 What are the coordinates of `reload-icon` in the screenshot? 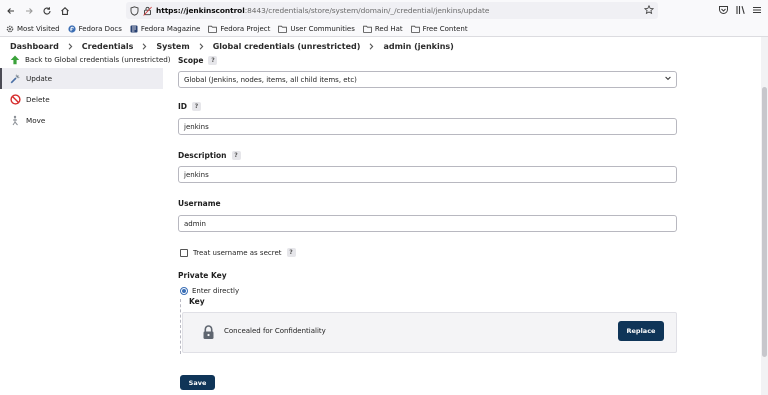 It's located at (47, 11).